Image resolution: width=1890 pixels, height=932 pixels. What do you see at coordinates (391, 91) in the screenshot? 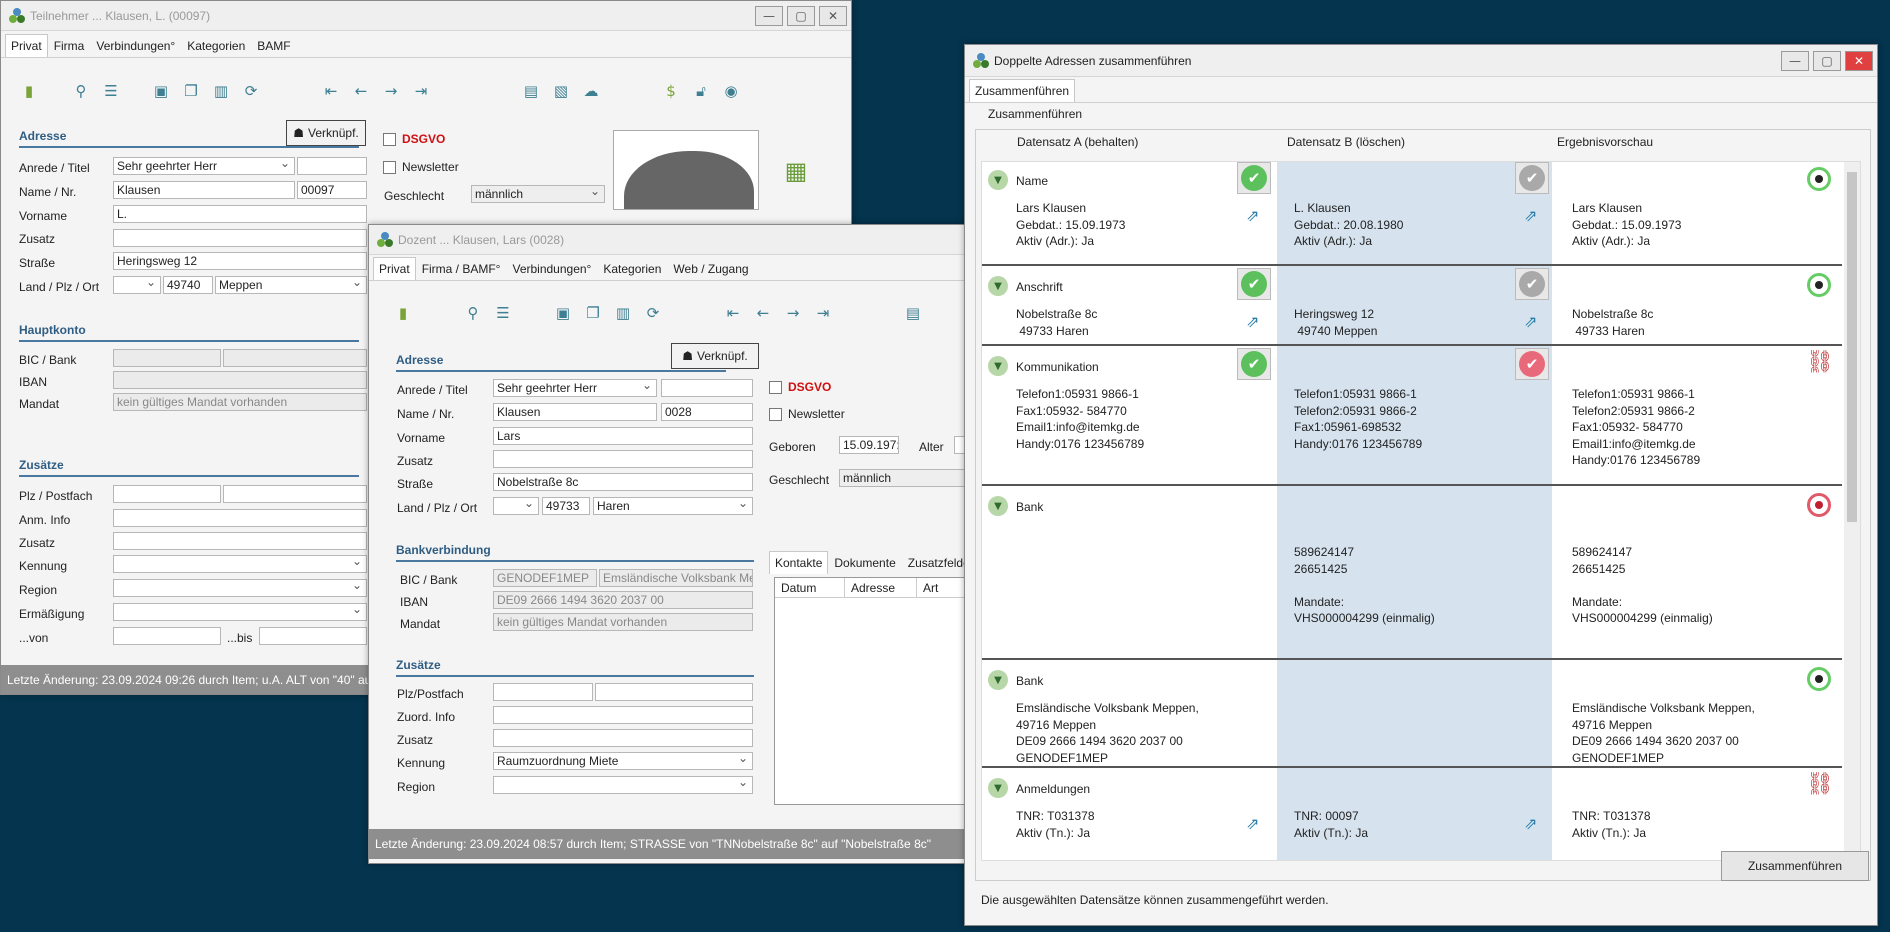
I see `next-icon: →` at bounding box center [391, 91].